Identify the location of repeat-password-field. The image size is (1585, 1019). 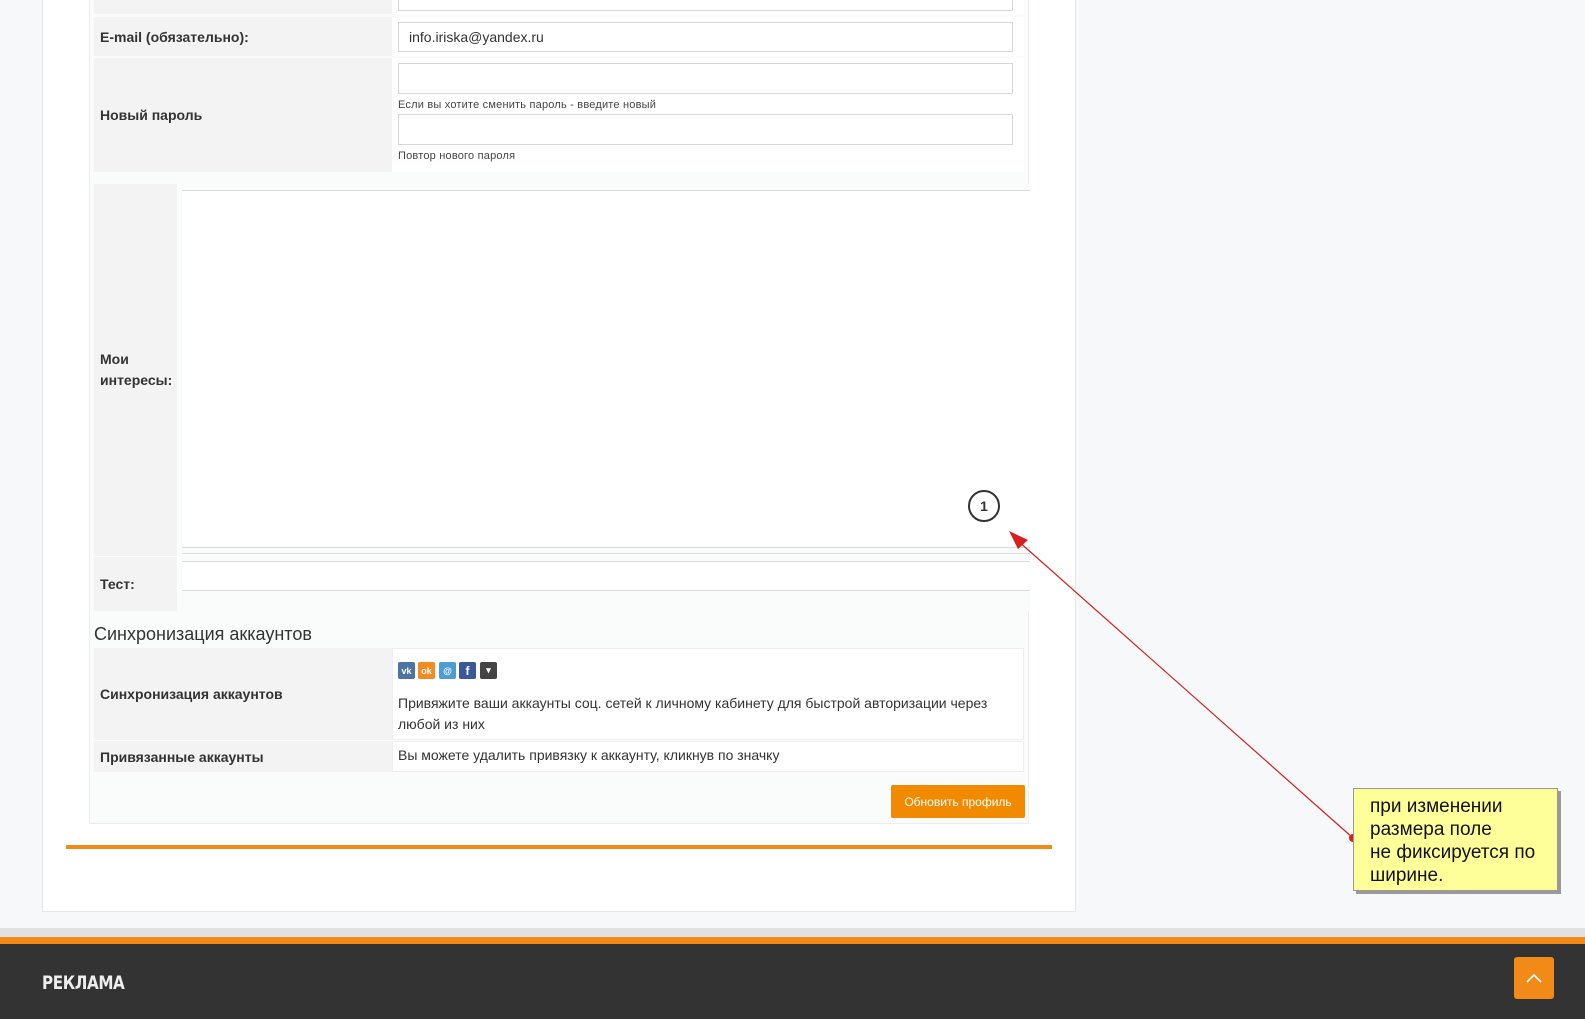
(705, 129).